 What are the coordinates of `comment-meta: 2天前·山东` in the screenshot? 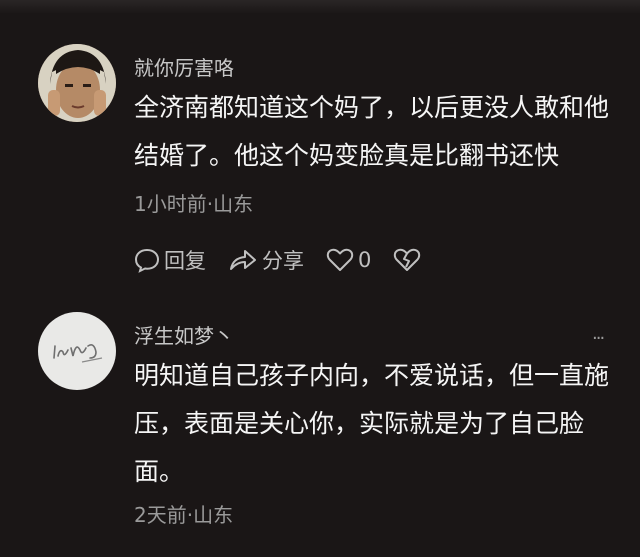 It's located at (184, 515).